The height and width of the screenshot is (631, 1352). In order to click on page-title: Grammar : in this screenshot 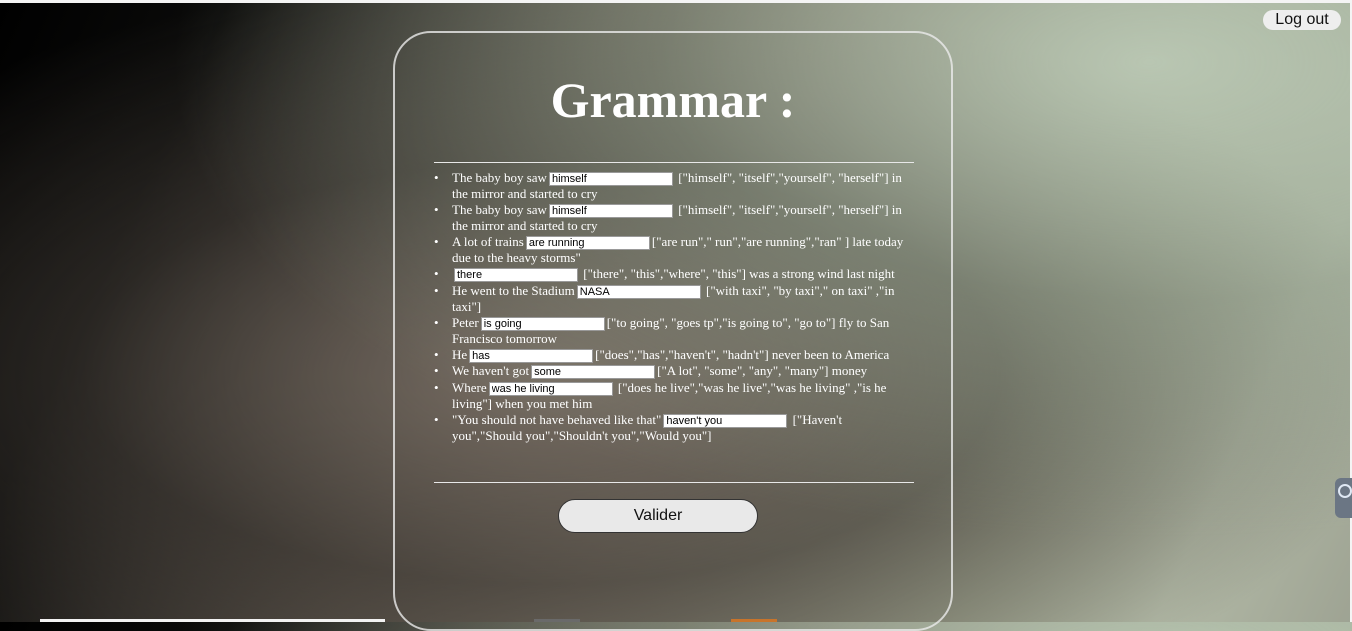, I will do `click(673, 100)`.